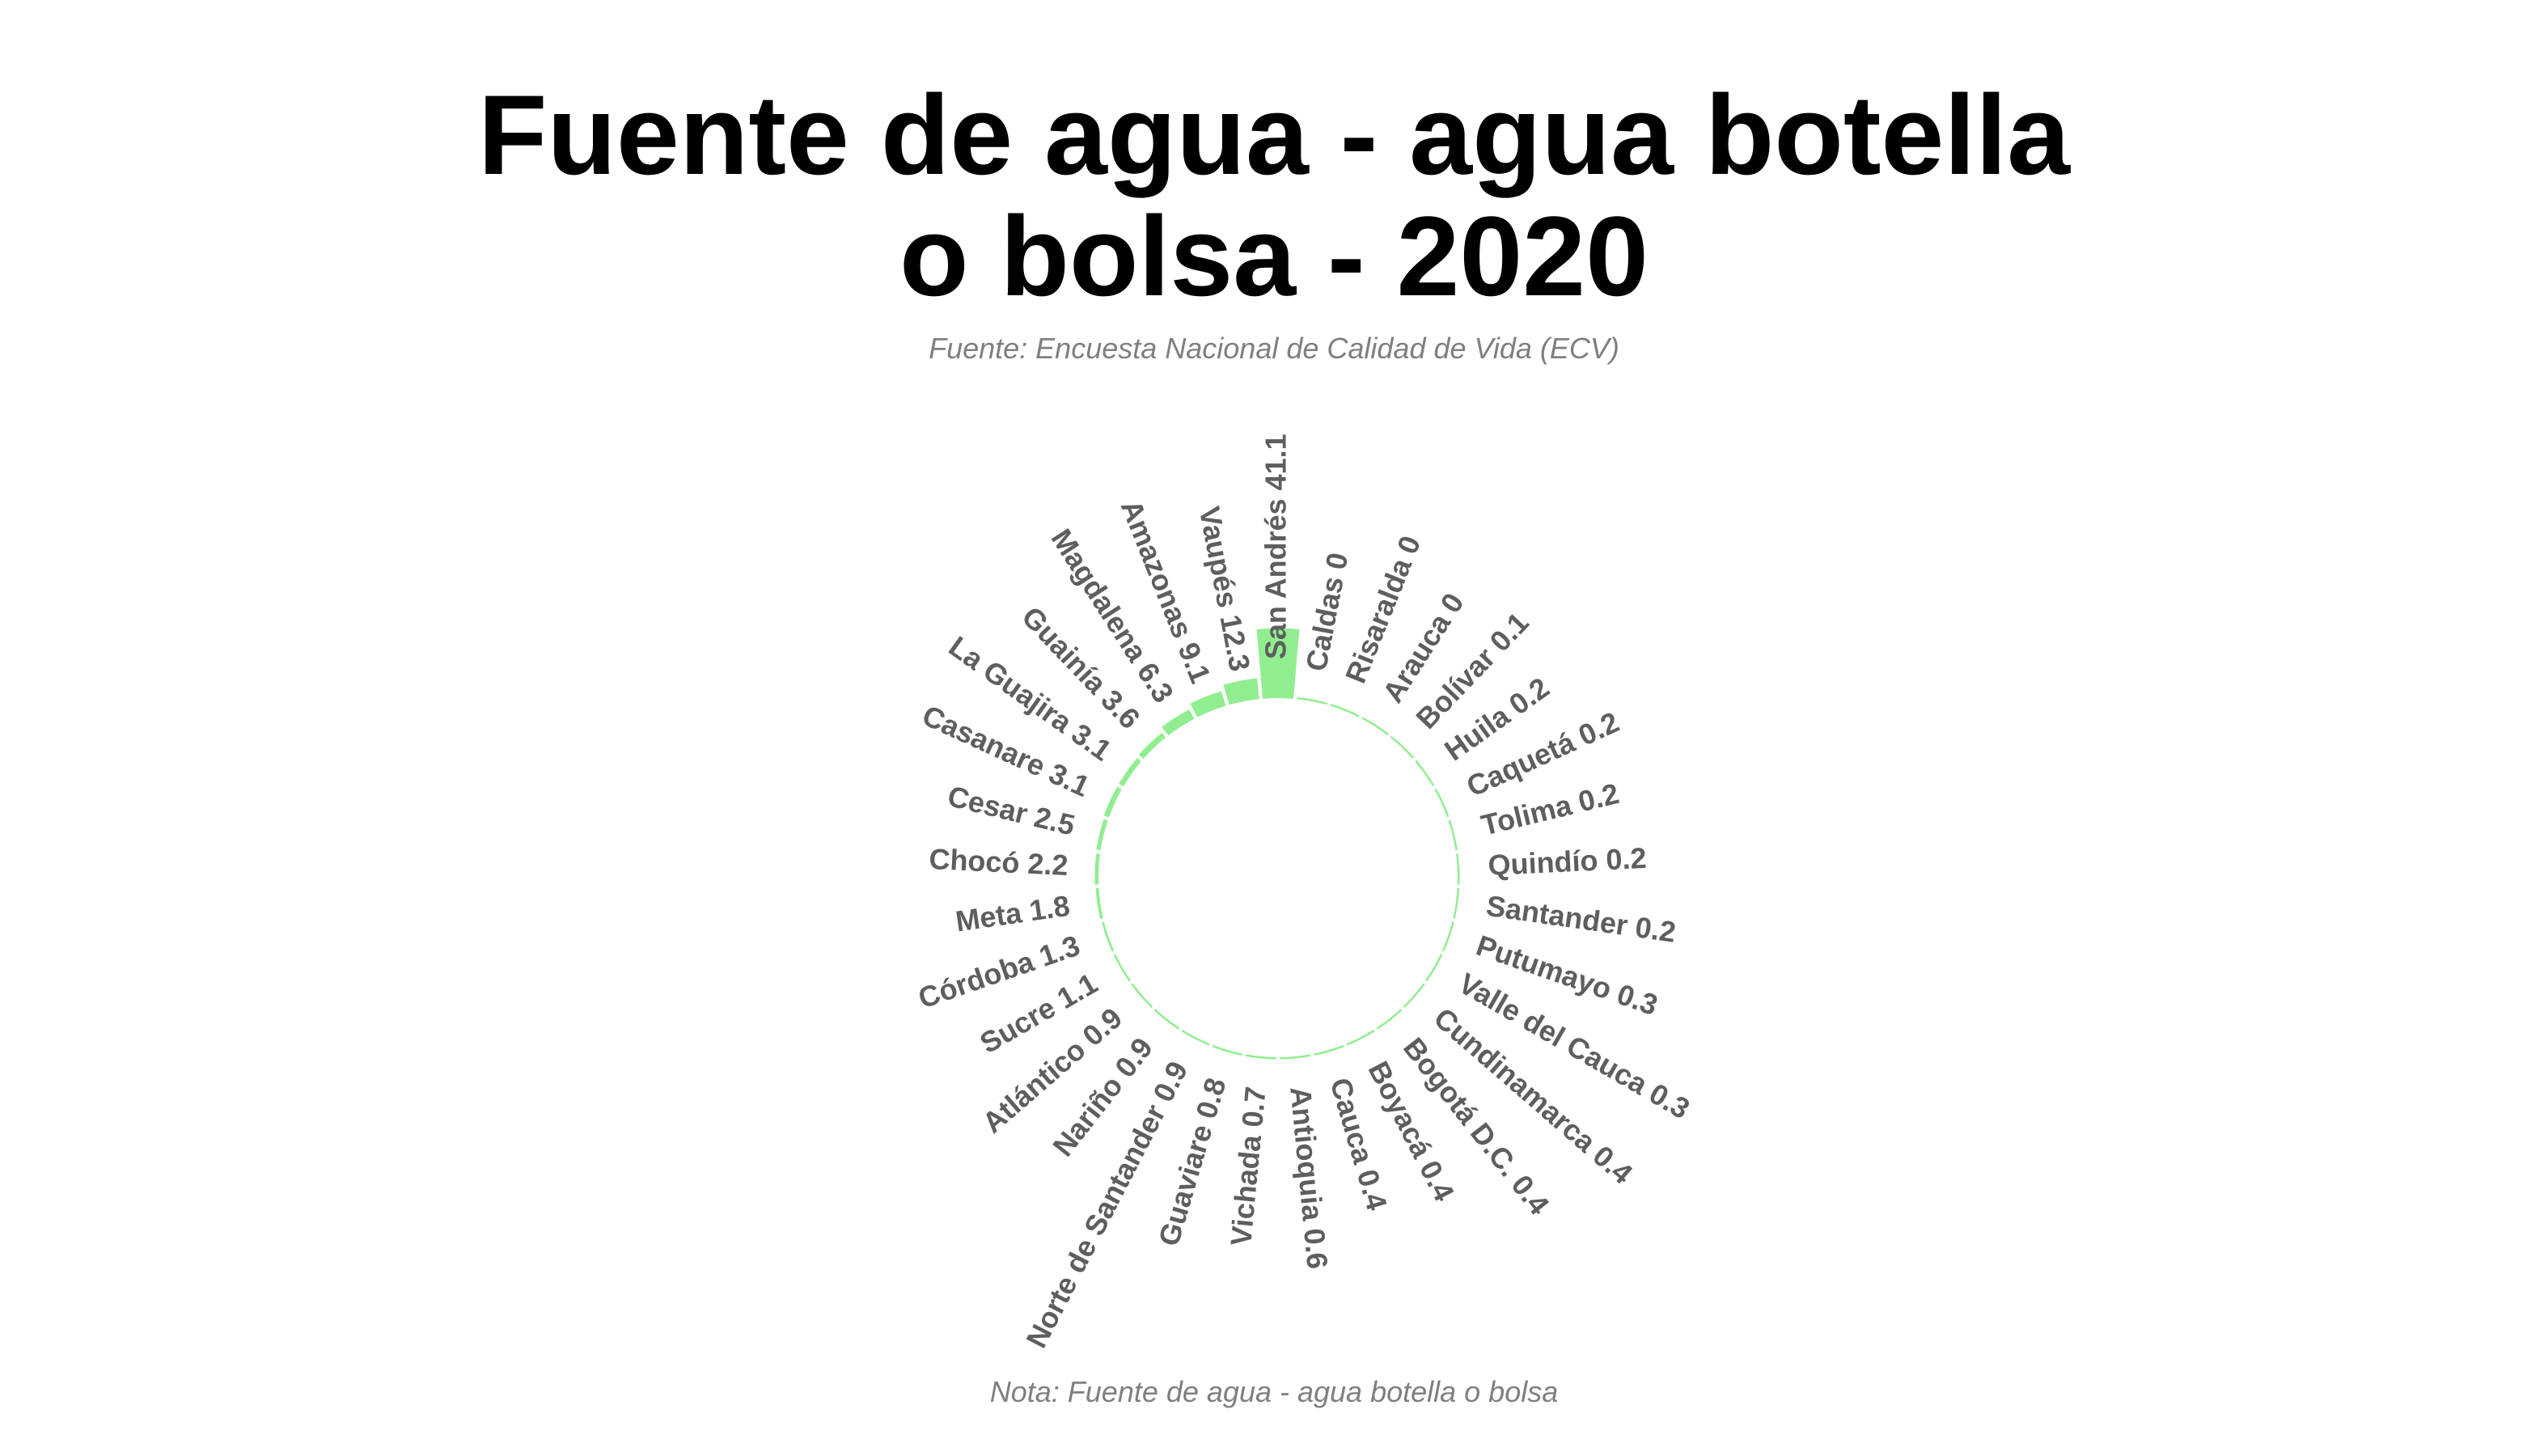 The image size is (2548, 1456). I want to click on bar-guaviare, so click(1227, 1050).